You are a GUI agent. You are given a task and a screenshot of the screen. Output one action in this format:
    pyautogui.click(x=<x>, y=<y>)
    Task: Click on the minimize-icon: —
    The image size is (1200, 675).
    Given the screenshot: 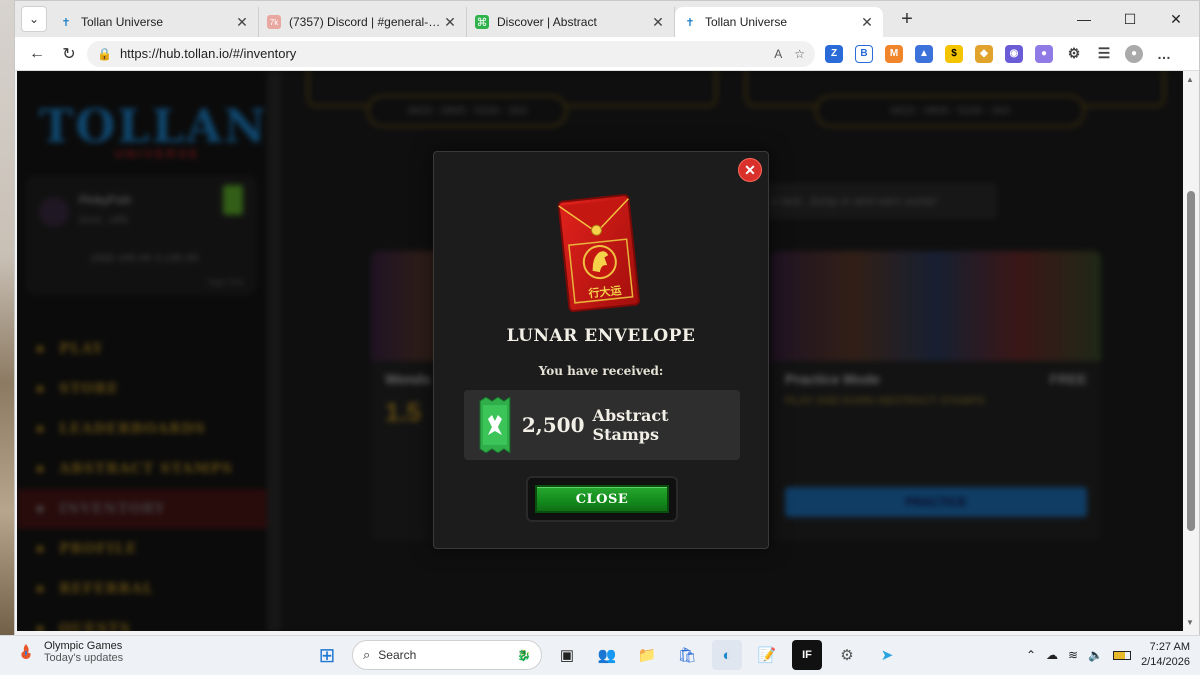 What is the action you would take?
    pyautogui.click(x=1084, y=19)
    